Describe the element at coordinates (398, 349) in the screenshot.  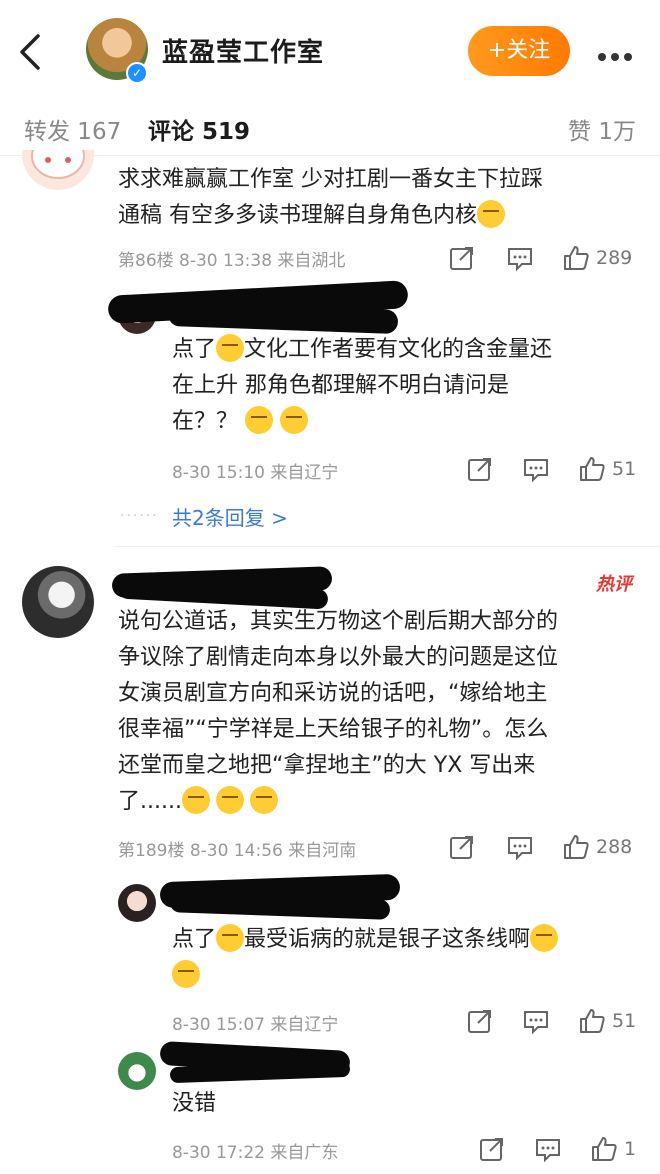
I see `reply-text-line: 文化工作者要有文化的含金量还` at that location.